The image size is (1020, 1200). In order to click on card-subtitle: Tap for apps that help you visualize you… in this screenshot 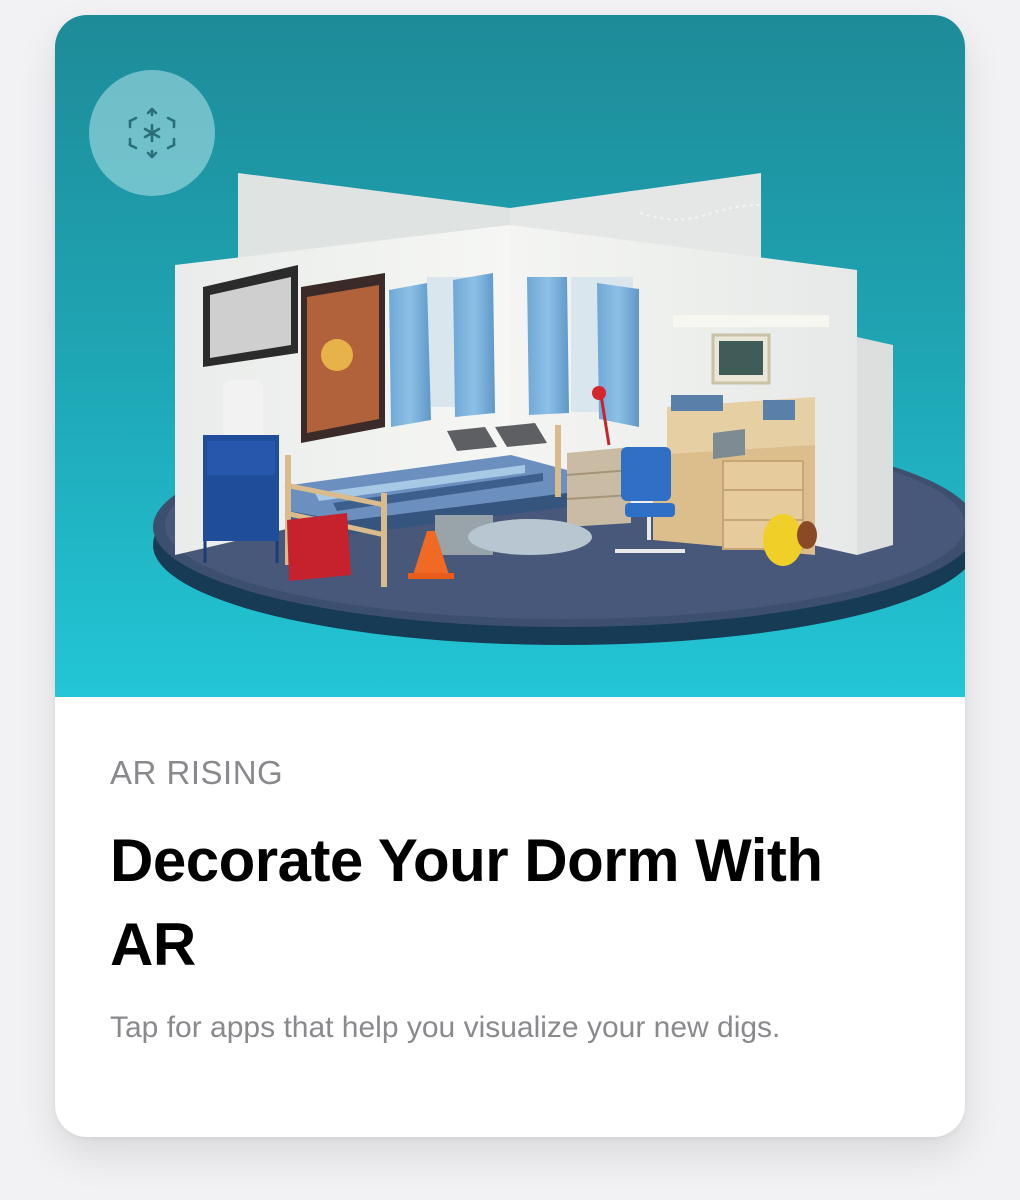, I will do `click(445, 1027)`.